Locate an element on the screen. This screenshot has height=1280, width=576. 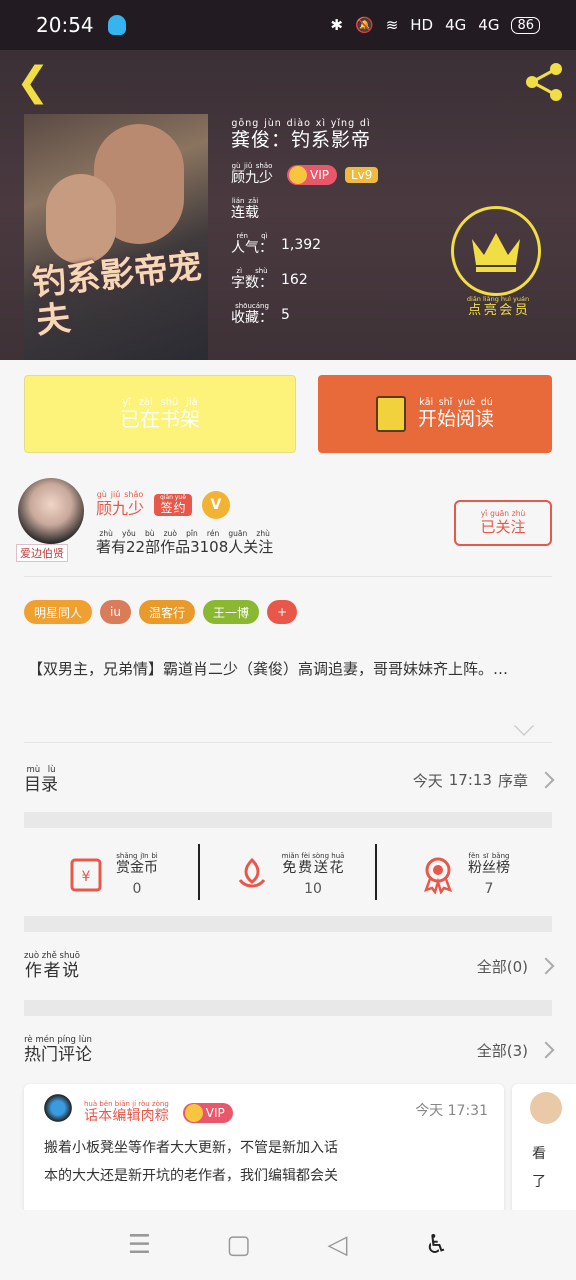
tag-list: 明星同人 iu 温客行 王一博 + is located at coordinates (161, 612).